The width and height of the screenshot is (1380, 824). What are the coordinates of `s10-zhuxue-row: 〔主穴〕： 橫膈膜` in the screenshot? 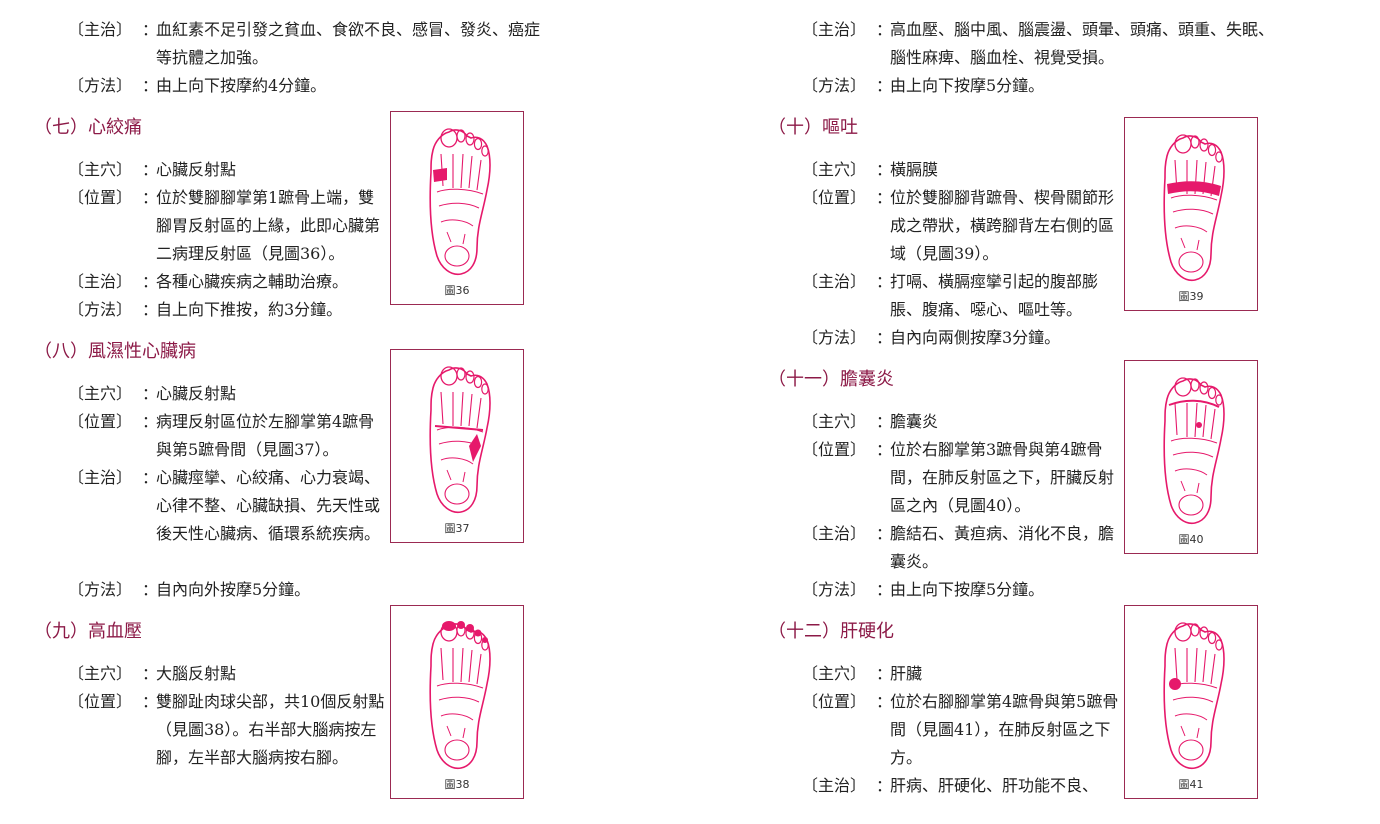 It's located at (870, 169).